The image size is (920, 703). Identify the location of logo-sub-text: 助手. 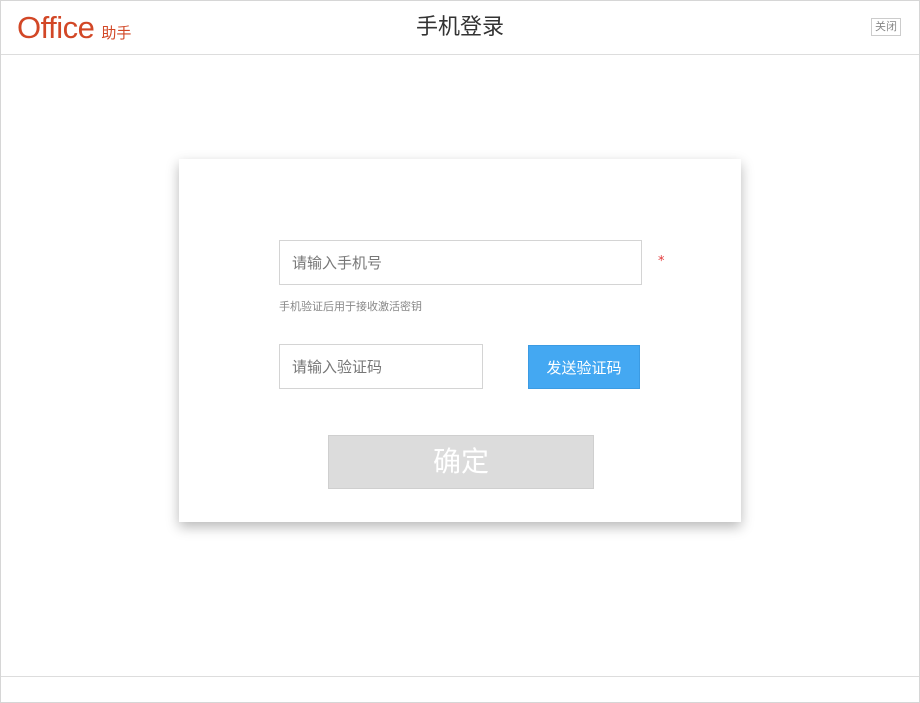
(116, 33).